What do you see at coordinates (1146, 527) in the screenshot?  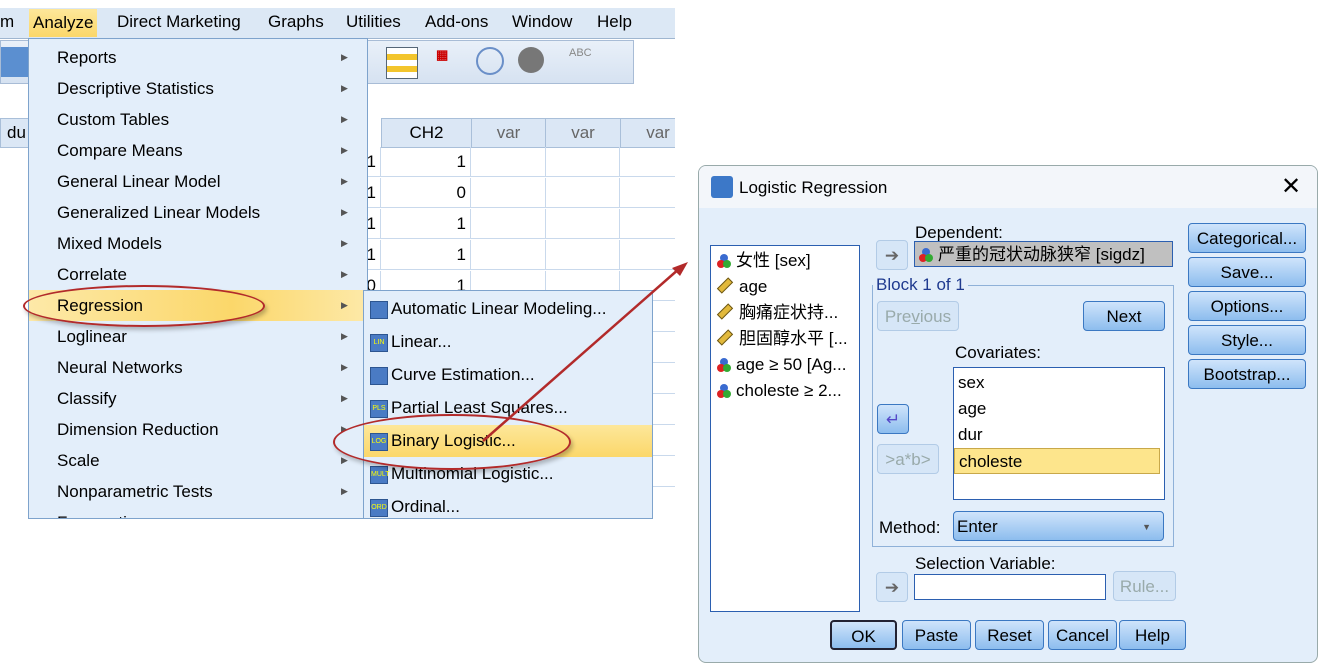 I see `chevron-down-icon: ▼` at bounding box center [1146, 527].